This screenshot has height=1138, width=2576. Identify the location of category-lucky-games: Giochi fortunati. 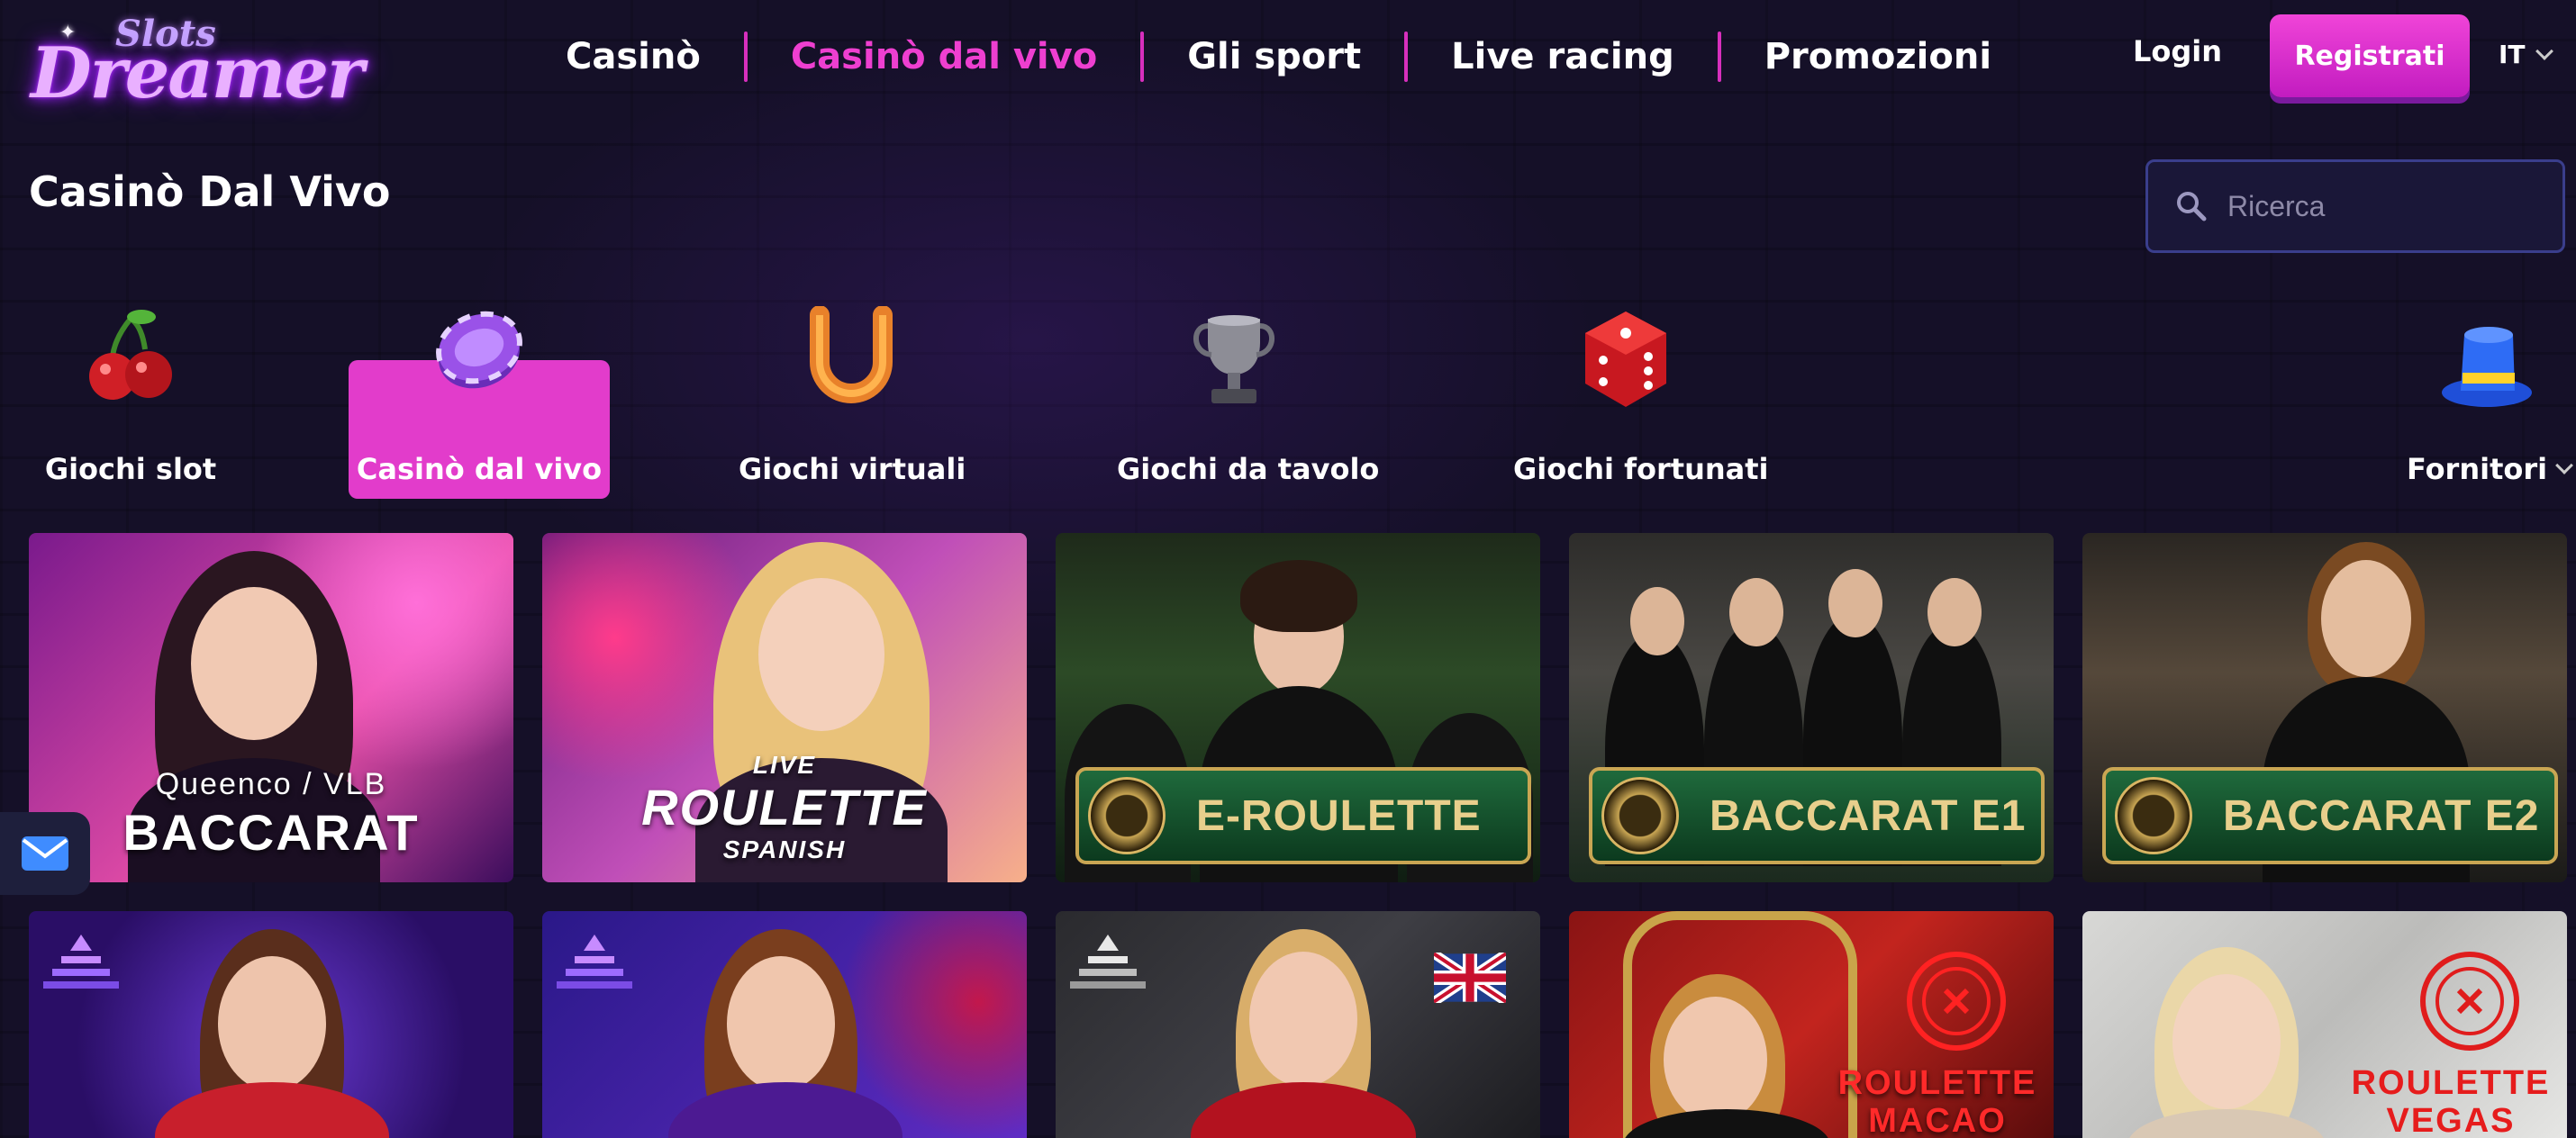
(1641, 396).